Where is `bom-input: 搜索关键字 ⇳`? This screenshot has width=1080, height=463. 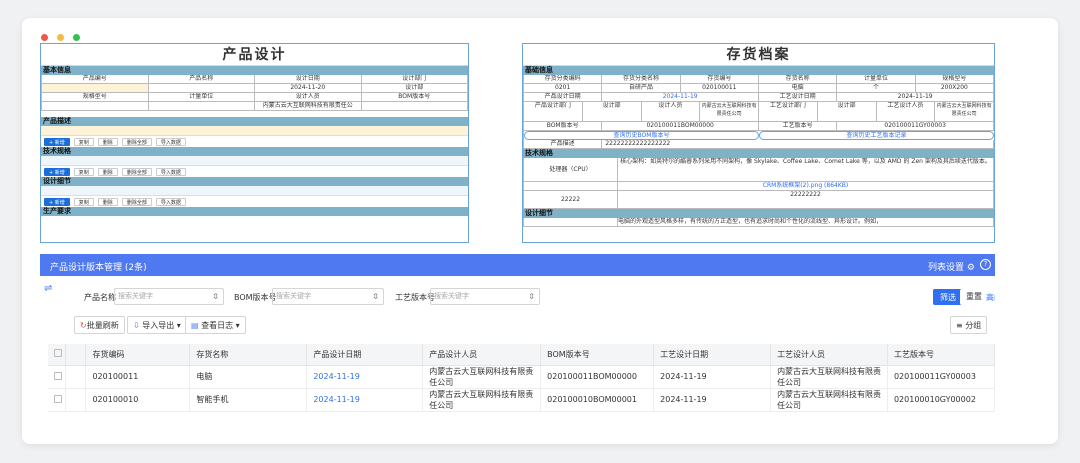 bom-input: 搜索关键字 ⇳ is located at coordinates (328, 296).